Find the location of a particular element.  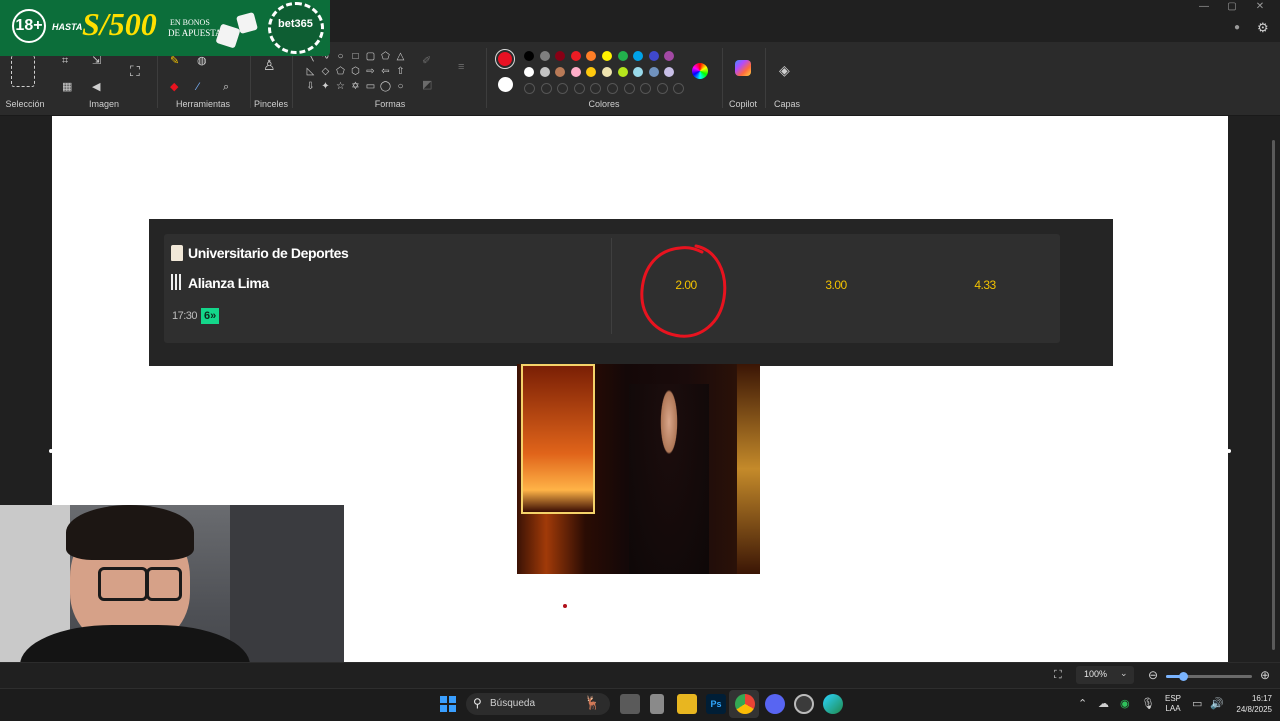

left-arrow-shape-icon: ⇦ is located at coordinates (385, 71).